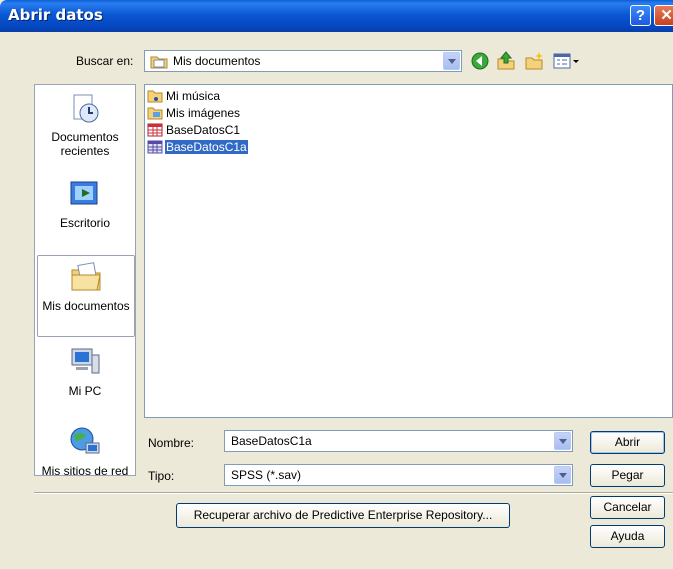 Image resolution: width=673 pixels, height=569 pixels. Describe the element at coordinates (271, 441) in the screenshot. I see `filename-value: BaseDatosC1a` at that location.